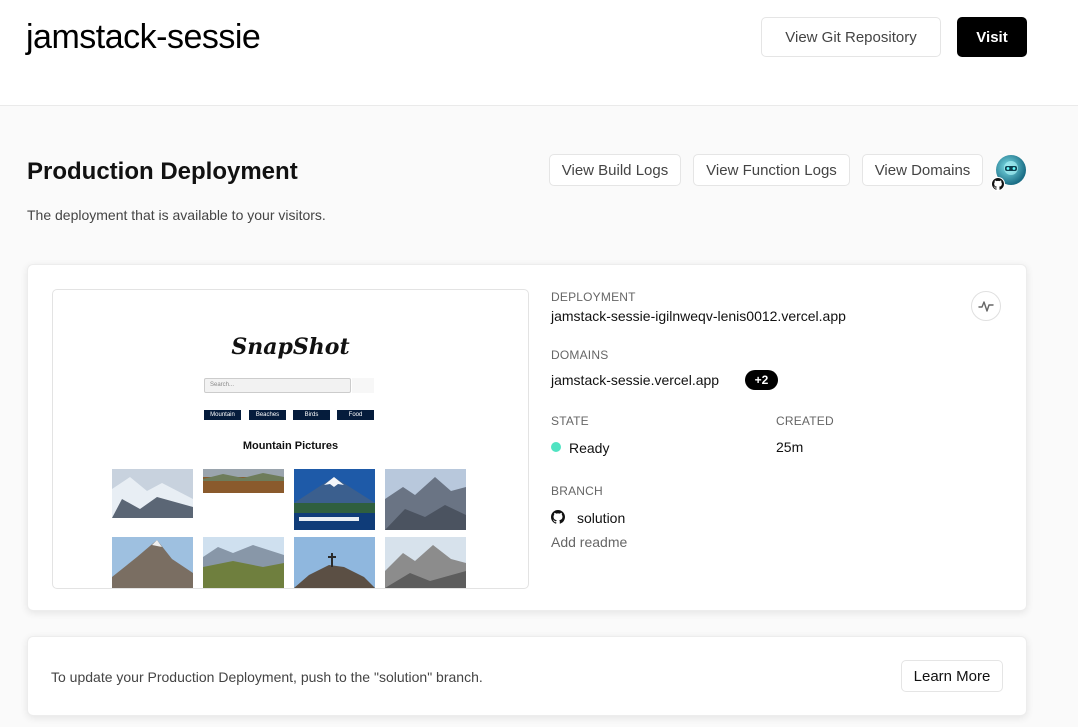 The height and width of the screenshot is (727, 1078). I want to click on preview-category-button: Mountain, so click(222, 415).